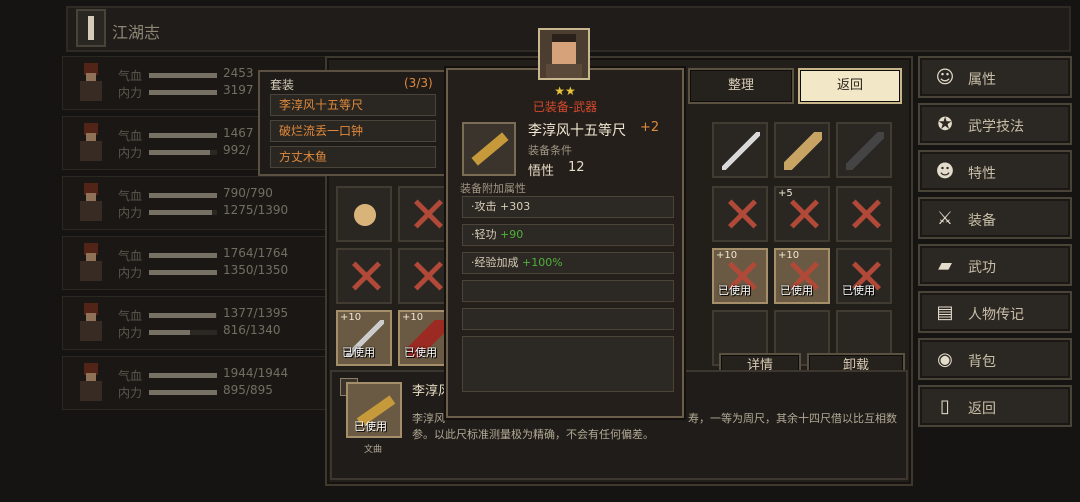 This screenshot has height=502, width=1080. What do you see at coordinates (741, 86) in the screenshot?
I see `sort-button: 整理` at bounding box center [741, 86].